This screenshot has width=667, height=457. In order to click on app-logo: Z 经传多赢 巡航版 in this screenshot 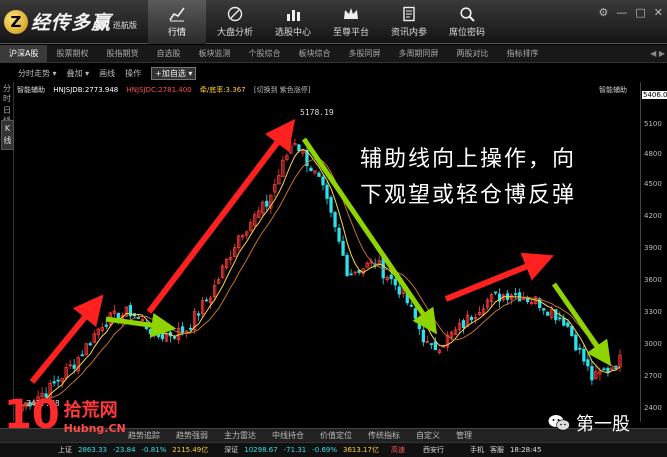, I will do `click(70, 21)`.